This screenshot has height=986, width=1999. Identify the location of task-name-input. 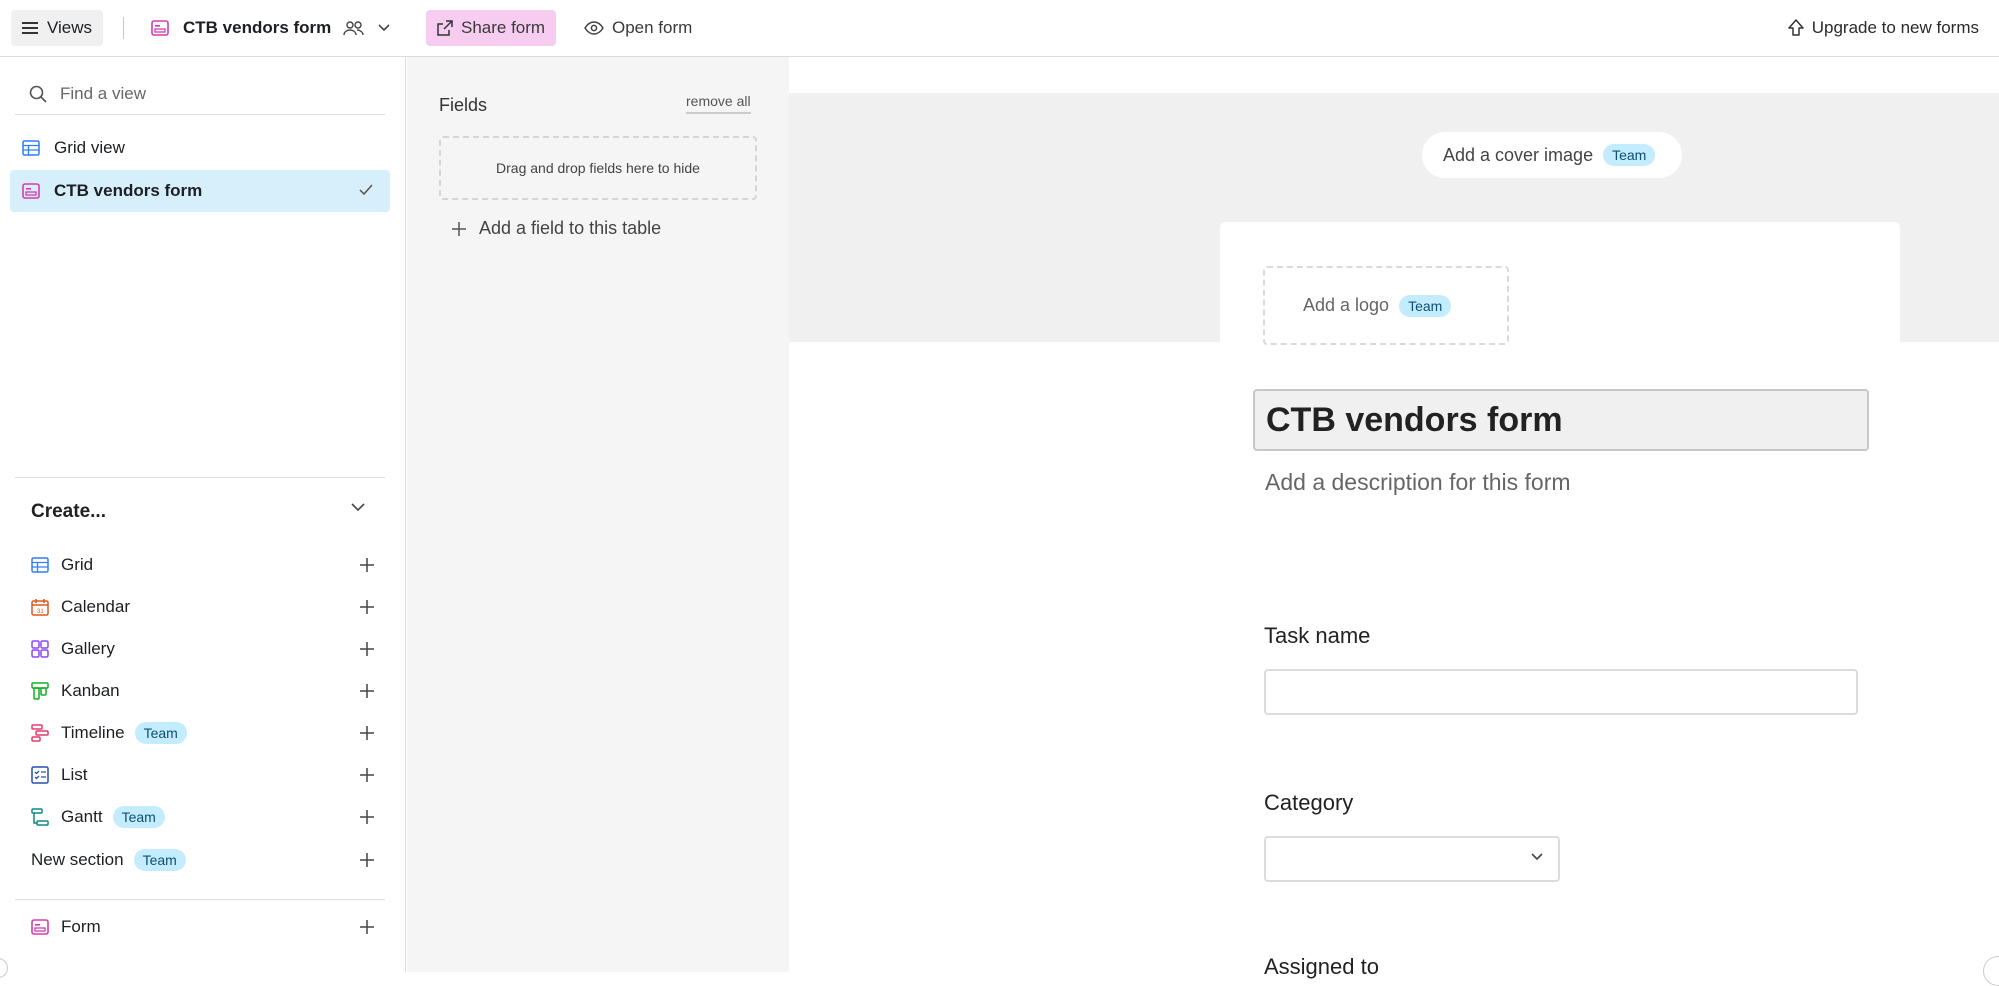
(1561, 692).